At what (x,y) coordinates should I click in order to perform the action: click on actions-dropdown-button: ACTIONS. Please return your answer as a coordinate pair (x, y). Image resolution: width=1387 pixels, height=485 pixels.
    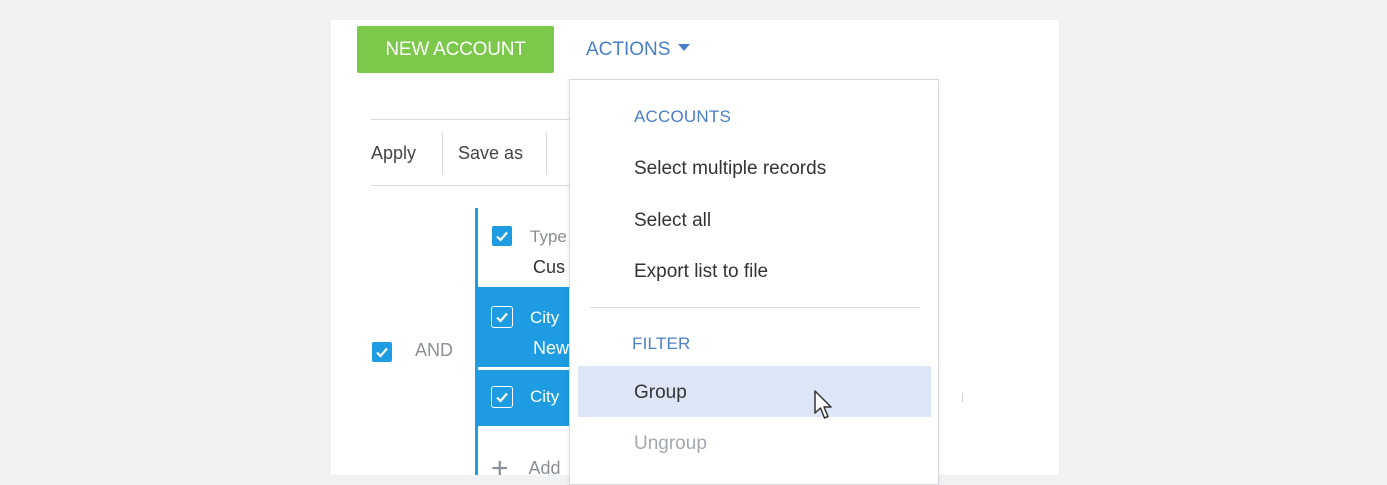
    Looking at the image, I should click on (638, 49).